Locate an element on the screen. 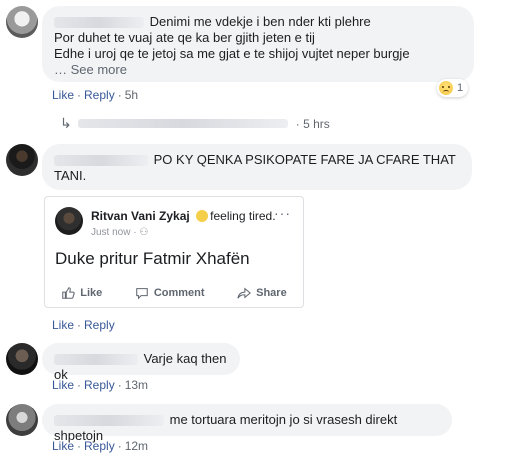 The height and width of the screenshot is (460, 505). comment-line: Denimi me vdekje i ben nder kti plehre is located at coordinates (258, 22).